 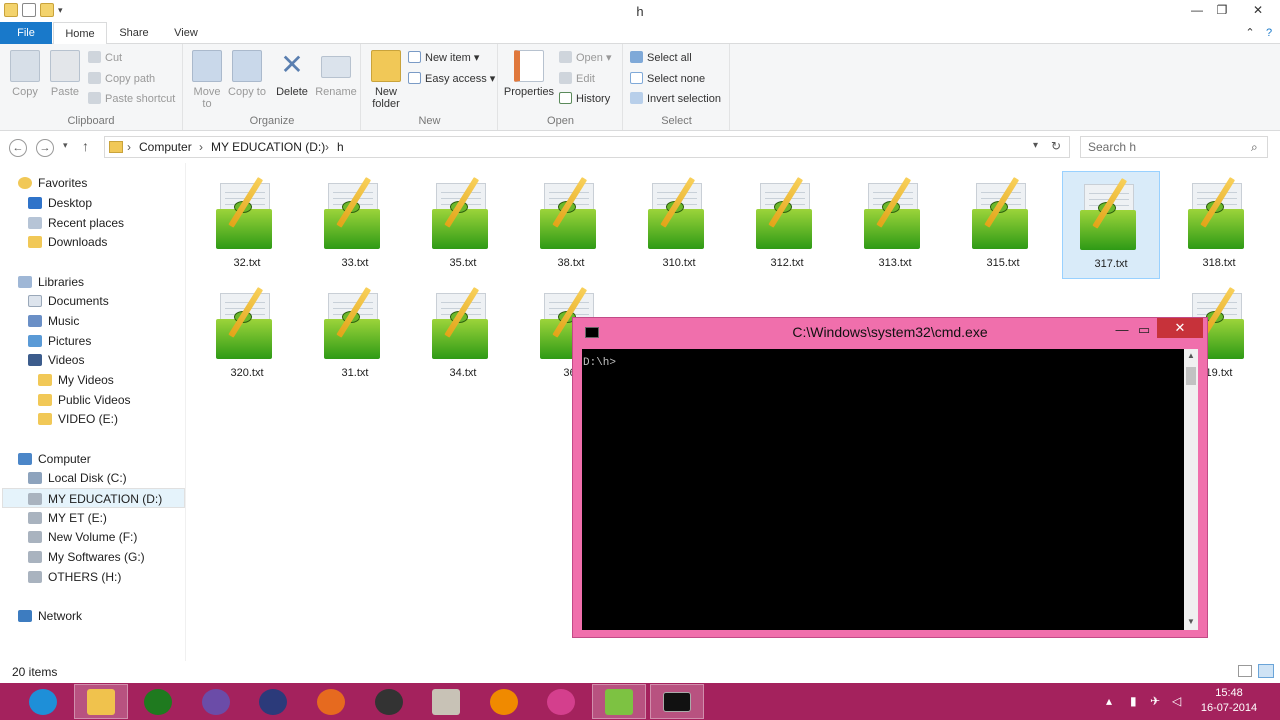 What do you see at coordinates (1176, 701) in the screenshot?
I see `volume-icon: ◁` at bounding box center [1176, 701].